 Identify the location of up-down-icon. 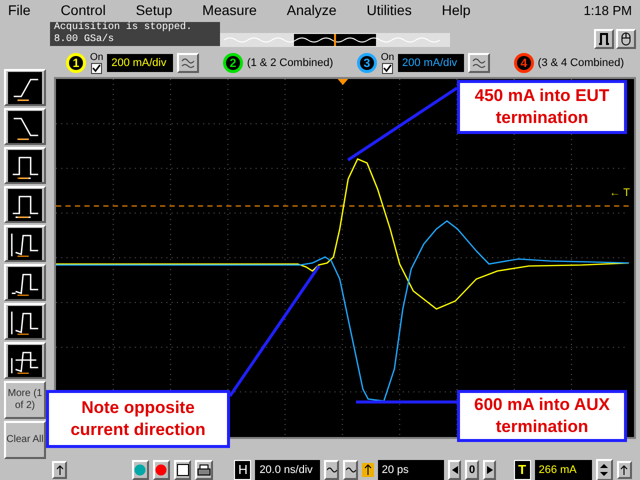
(604, 470).